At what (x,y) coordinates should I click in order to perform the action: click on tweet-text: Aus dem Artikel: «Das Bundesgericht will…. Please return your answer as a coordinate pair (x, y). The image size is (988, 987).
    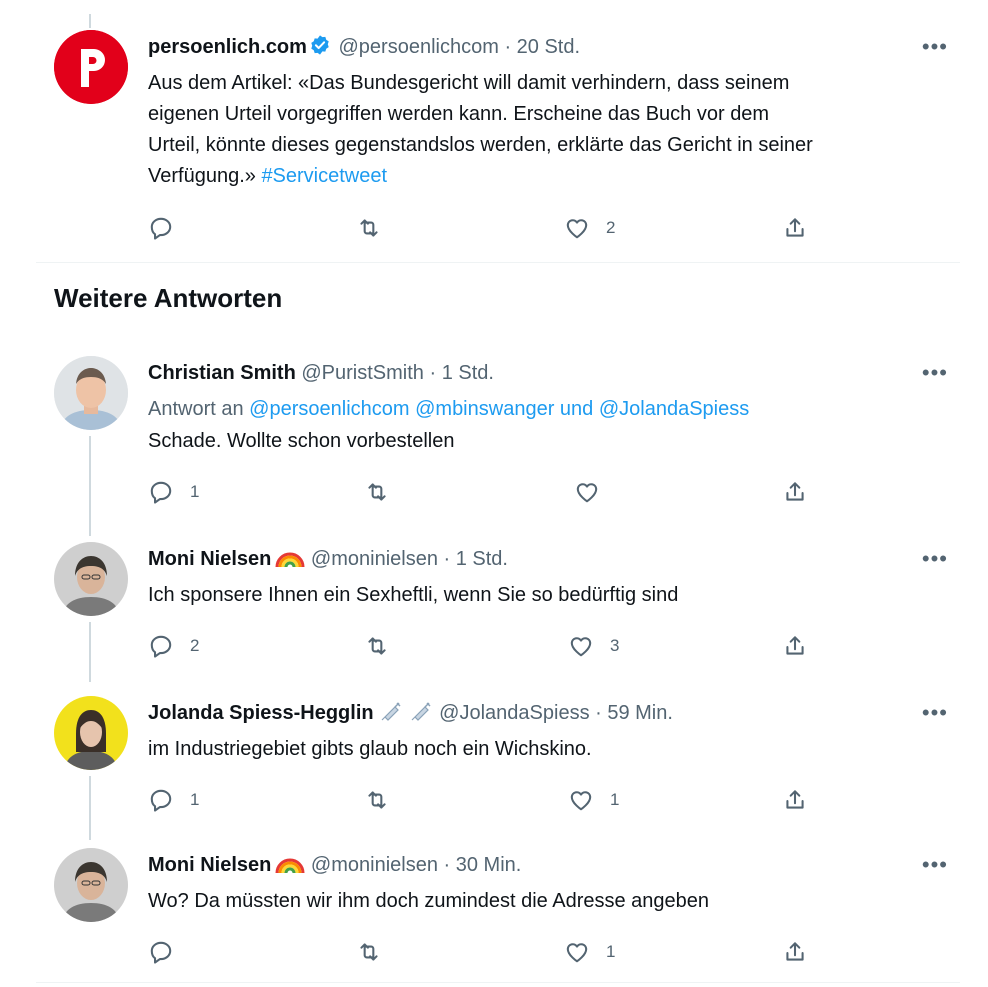
    Looking at the image, I should click on (548, 130).